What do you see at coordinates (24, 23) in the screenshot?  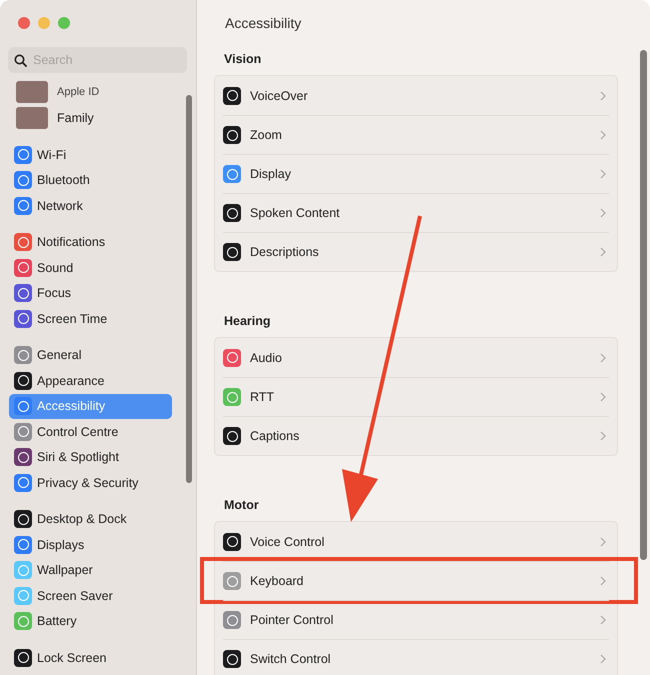 I see `close-button` at bounding box center [24, 23].